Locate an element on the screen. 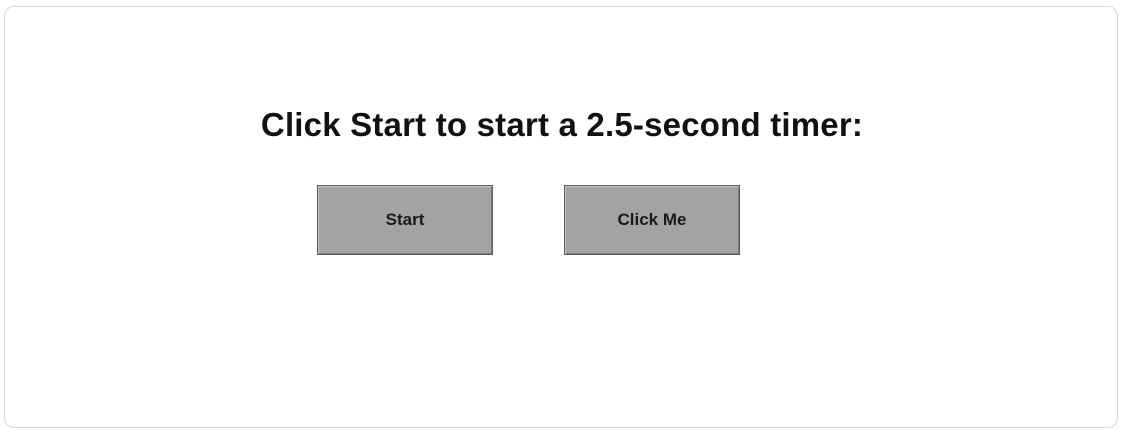 This screenshot has height=430, width=1121. instruction-heading: Click Start to start a 2.5-second timer: is located at coordinates (562, 124).